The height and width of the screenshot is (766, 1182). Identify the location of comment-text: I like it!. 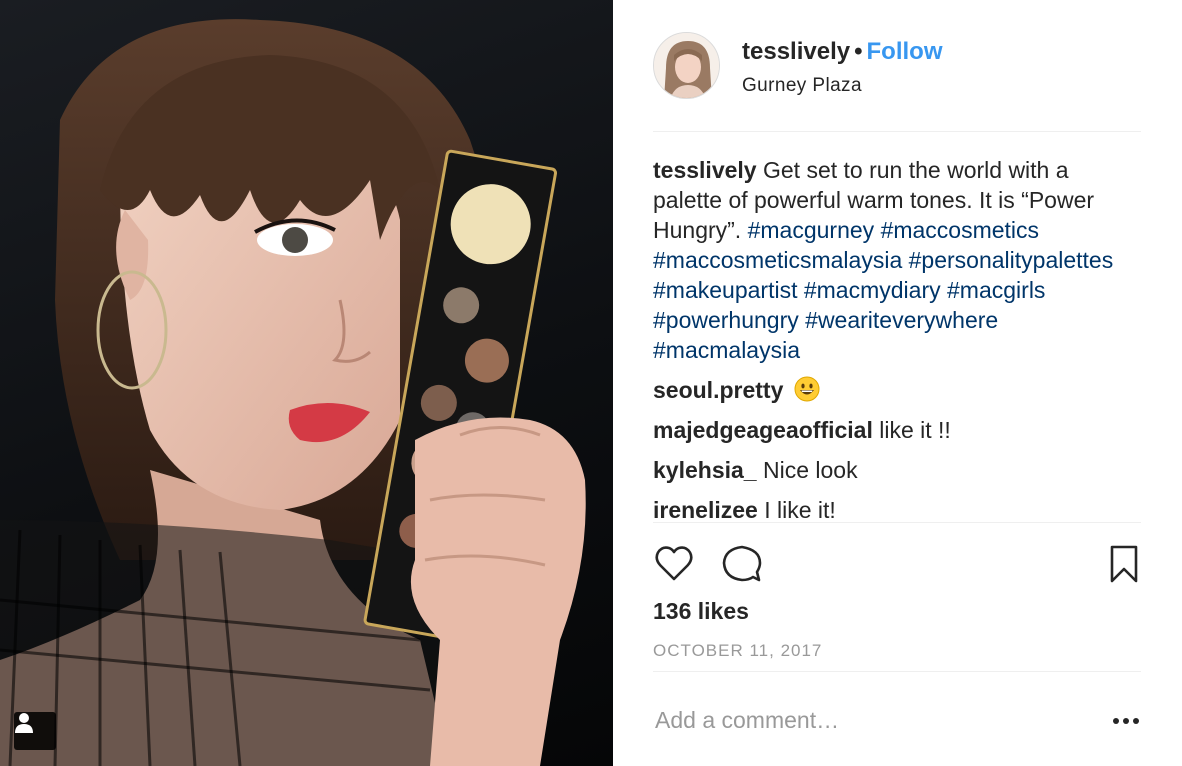
(800, 510).